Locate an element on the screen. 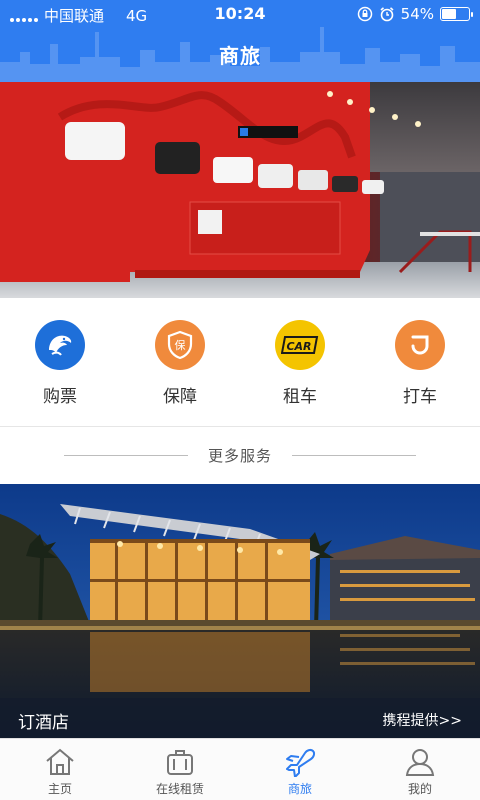 The height and width of the screenshot is (800, 480). service-ticket: 购票 is located at coordinates (60, 362).